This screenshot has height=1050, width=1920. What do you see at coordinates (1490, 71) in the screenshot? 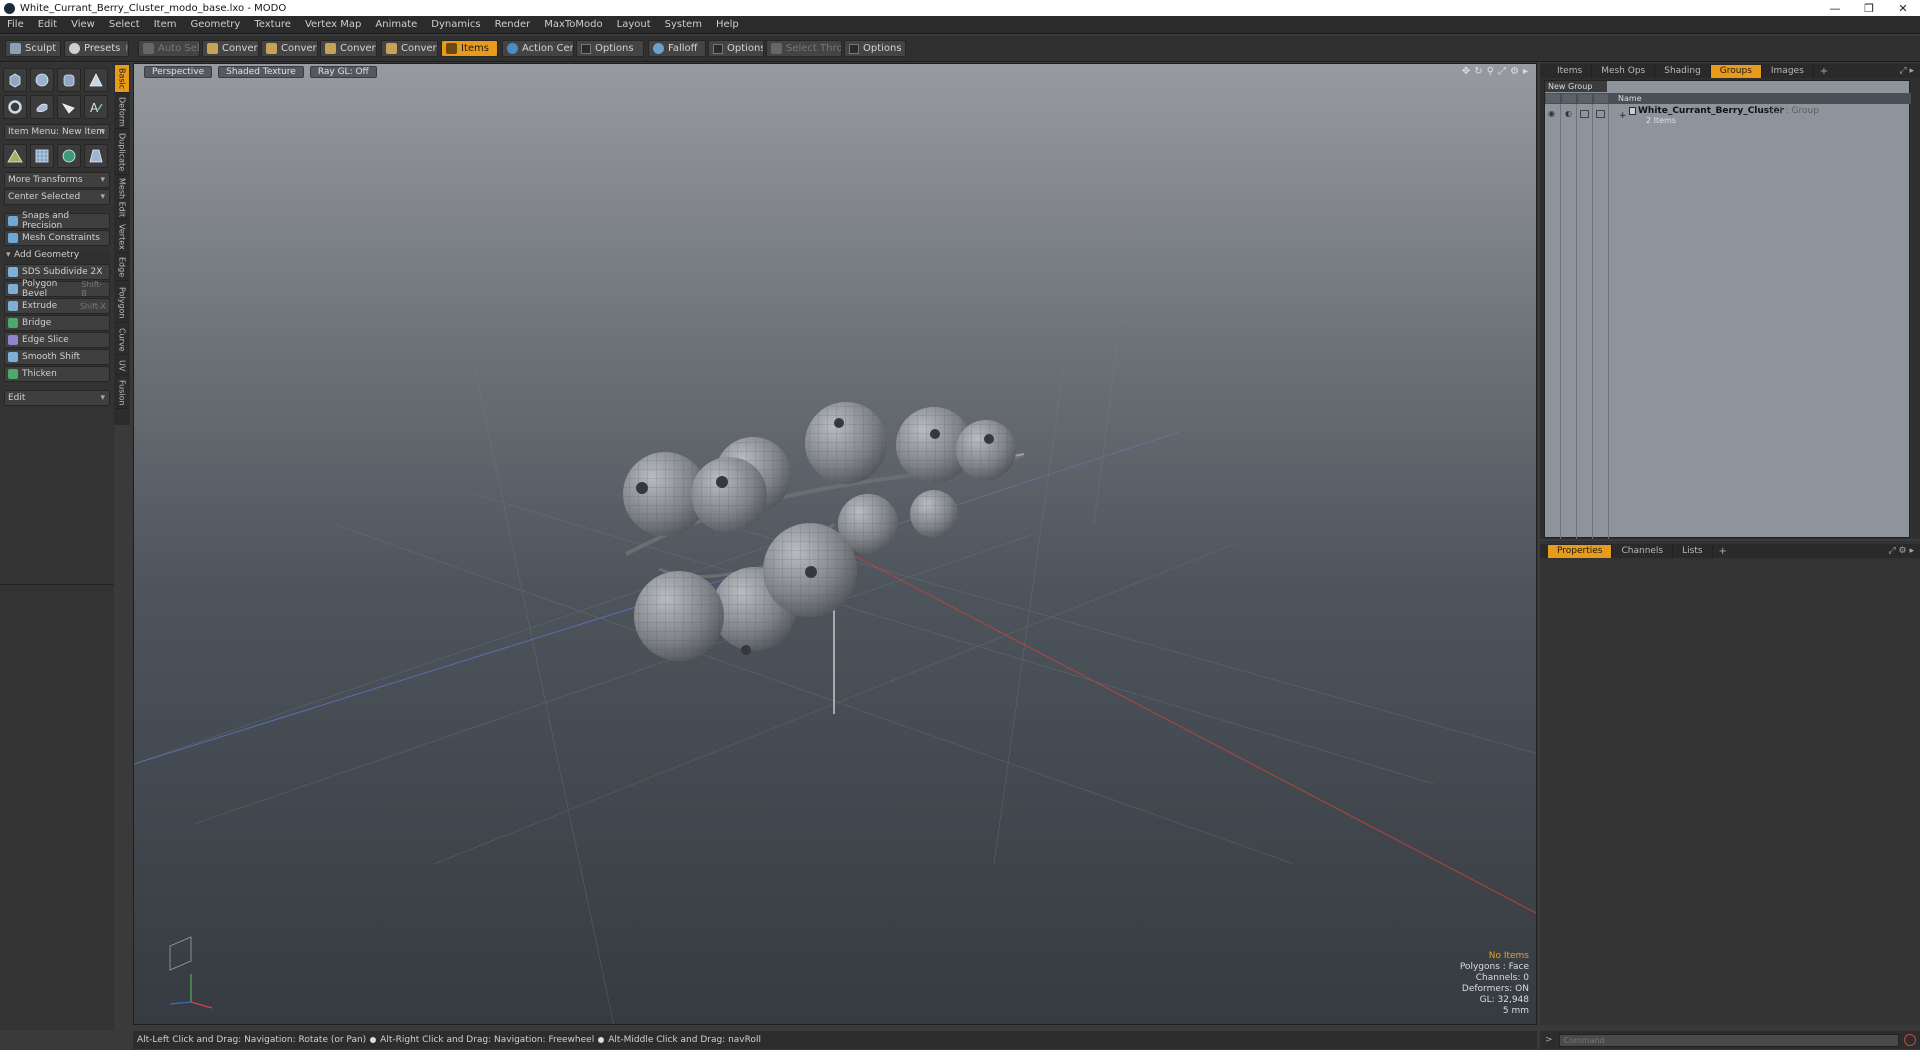
I see `zoom-view-icon: ⚲` at bounding box center [1490, 71].